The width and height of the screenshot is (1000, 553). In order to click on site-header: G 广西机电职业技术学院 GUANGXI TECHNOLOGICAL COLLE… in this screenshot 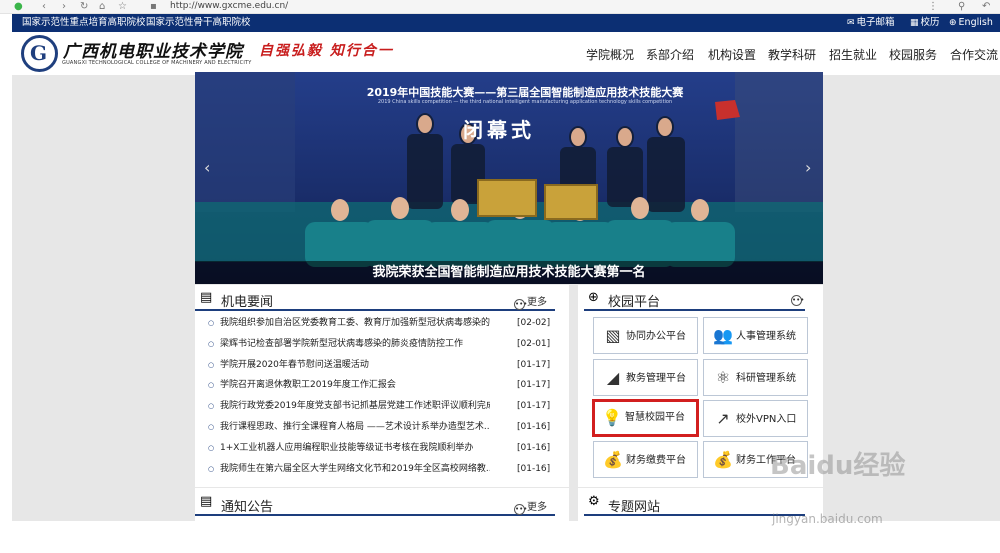, I will do `click(506, 53)`.